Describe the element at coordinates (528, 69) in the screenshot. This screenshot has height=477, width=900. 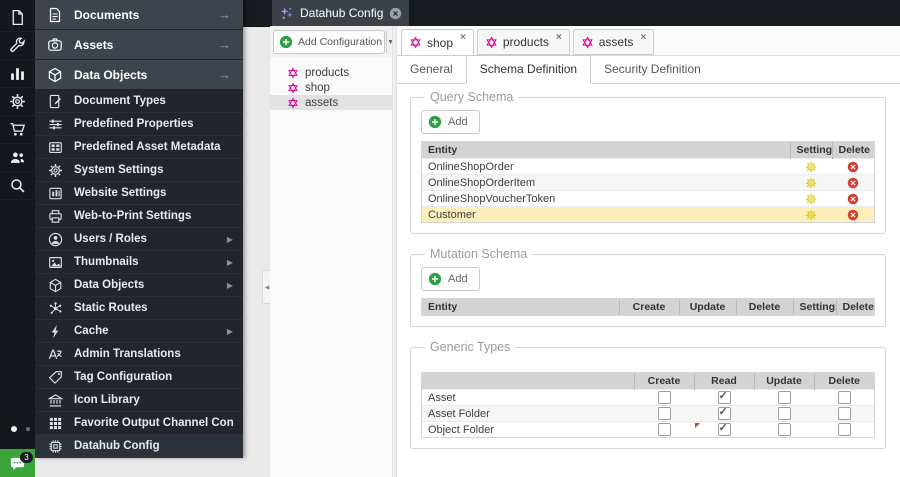
I see `tab-schema-definition: Schema Definition` at that location.